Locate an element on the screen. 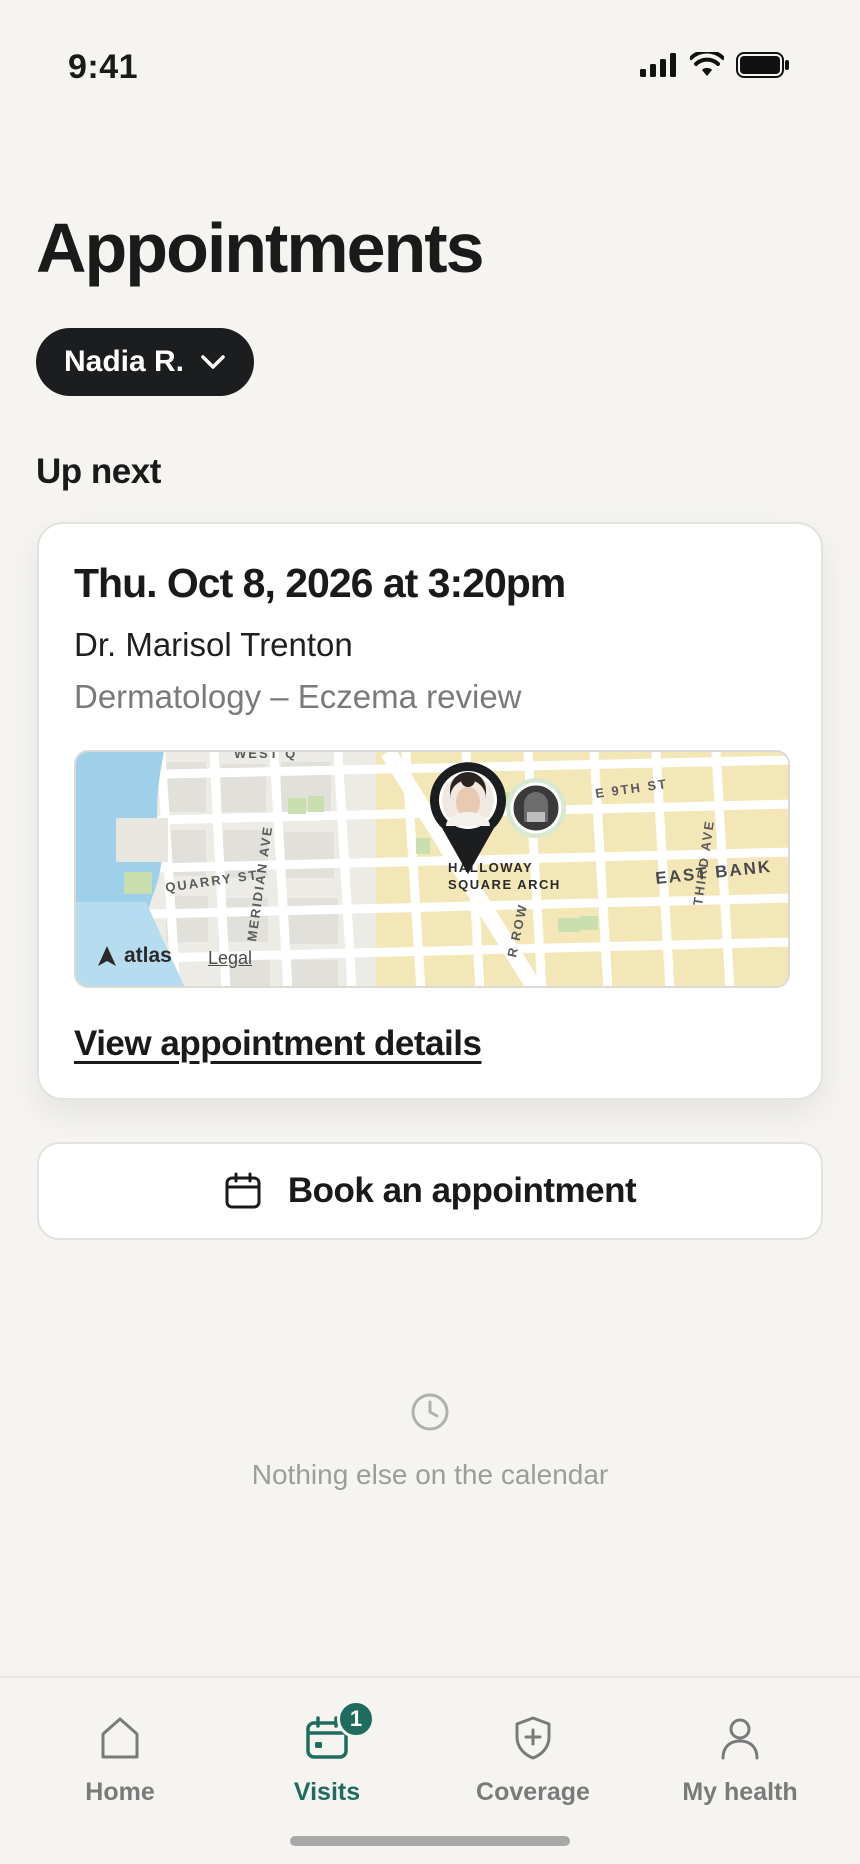 This screenshot has width=860, height=1864. tab-coverage: Coverage is located at coordinates (533, 1757).